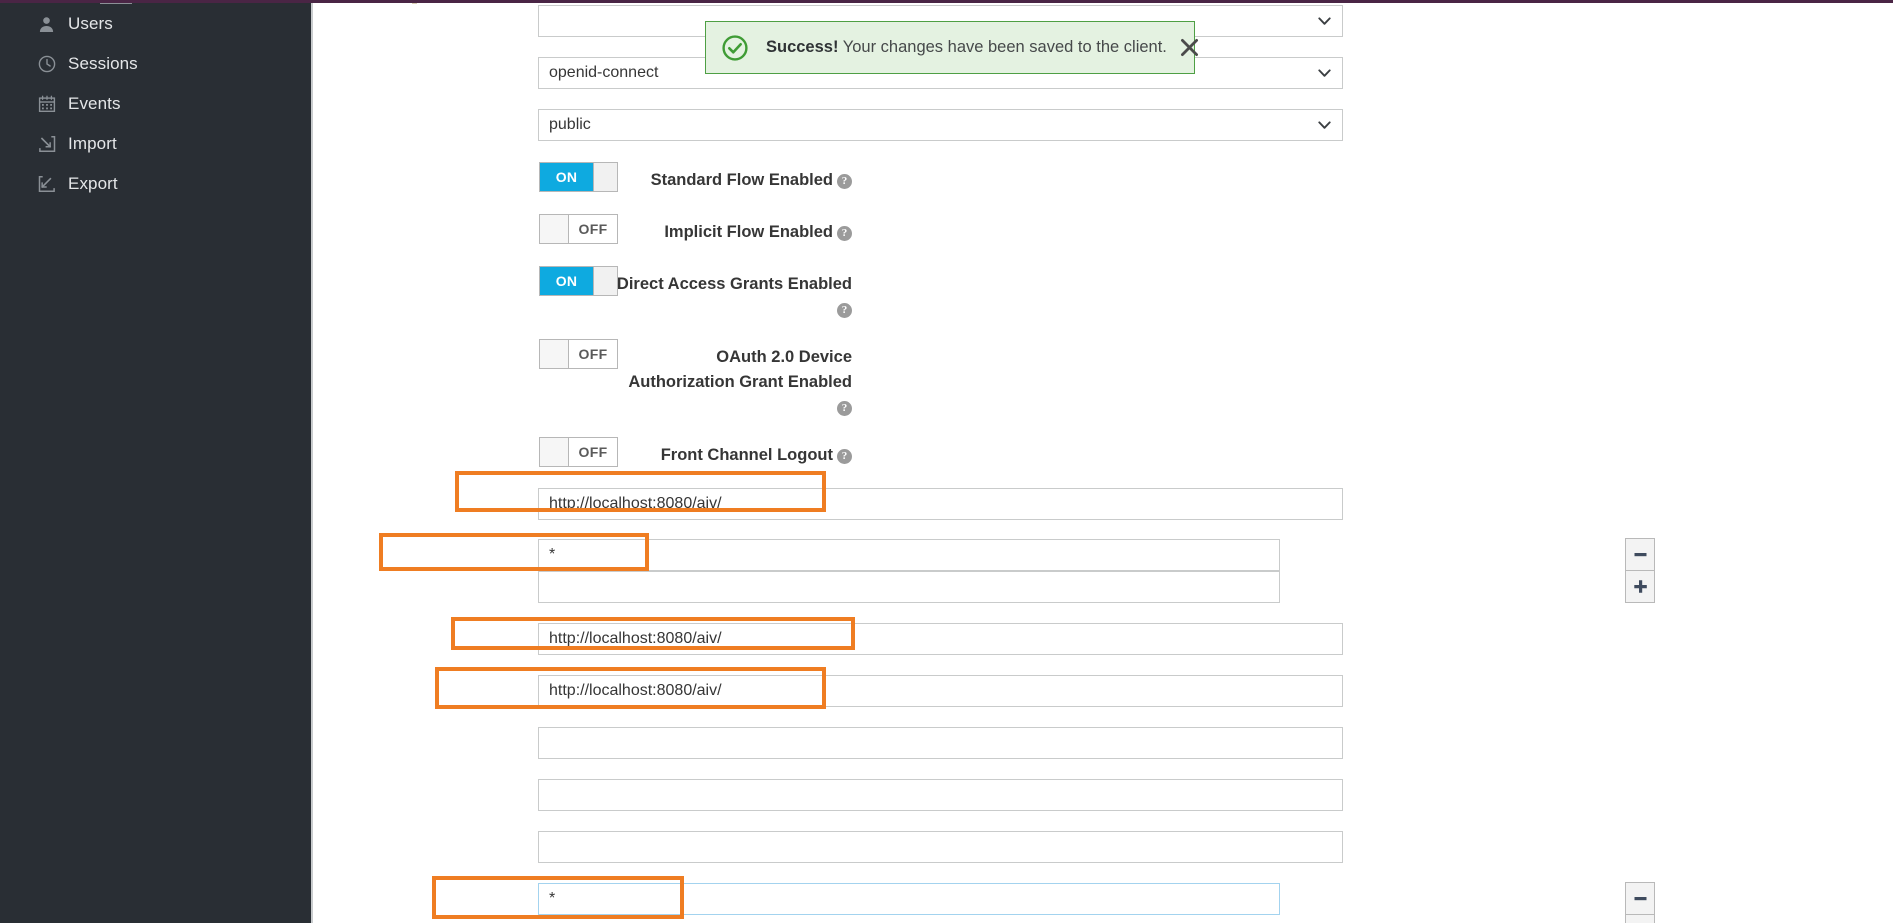  I want to click on calendar-icon, so click(53, 104).